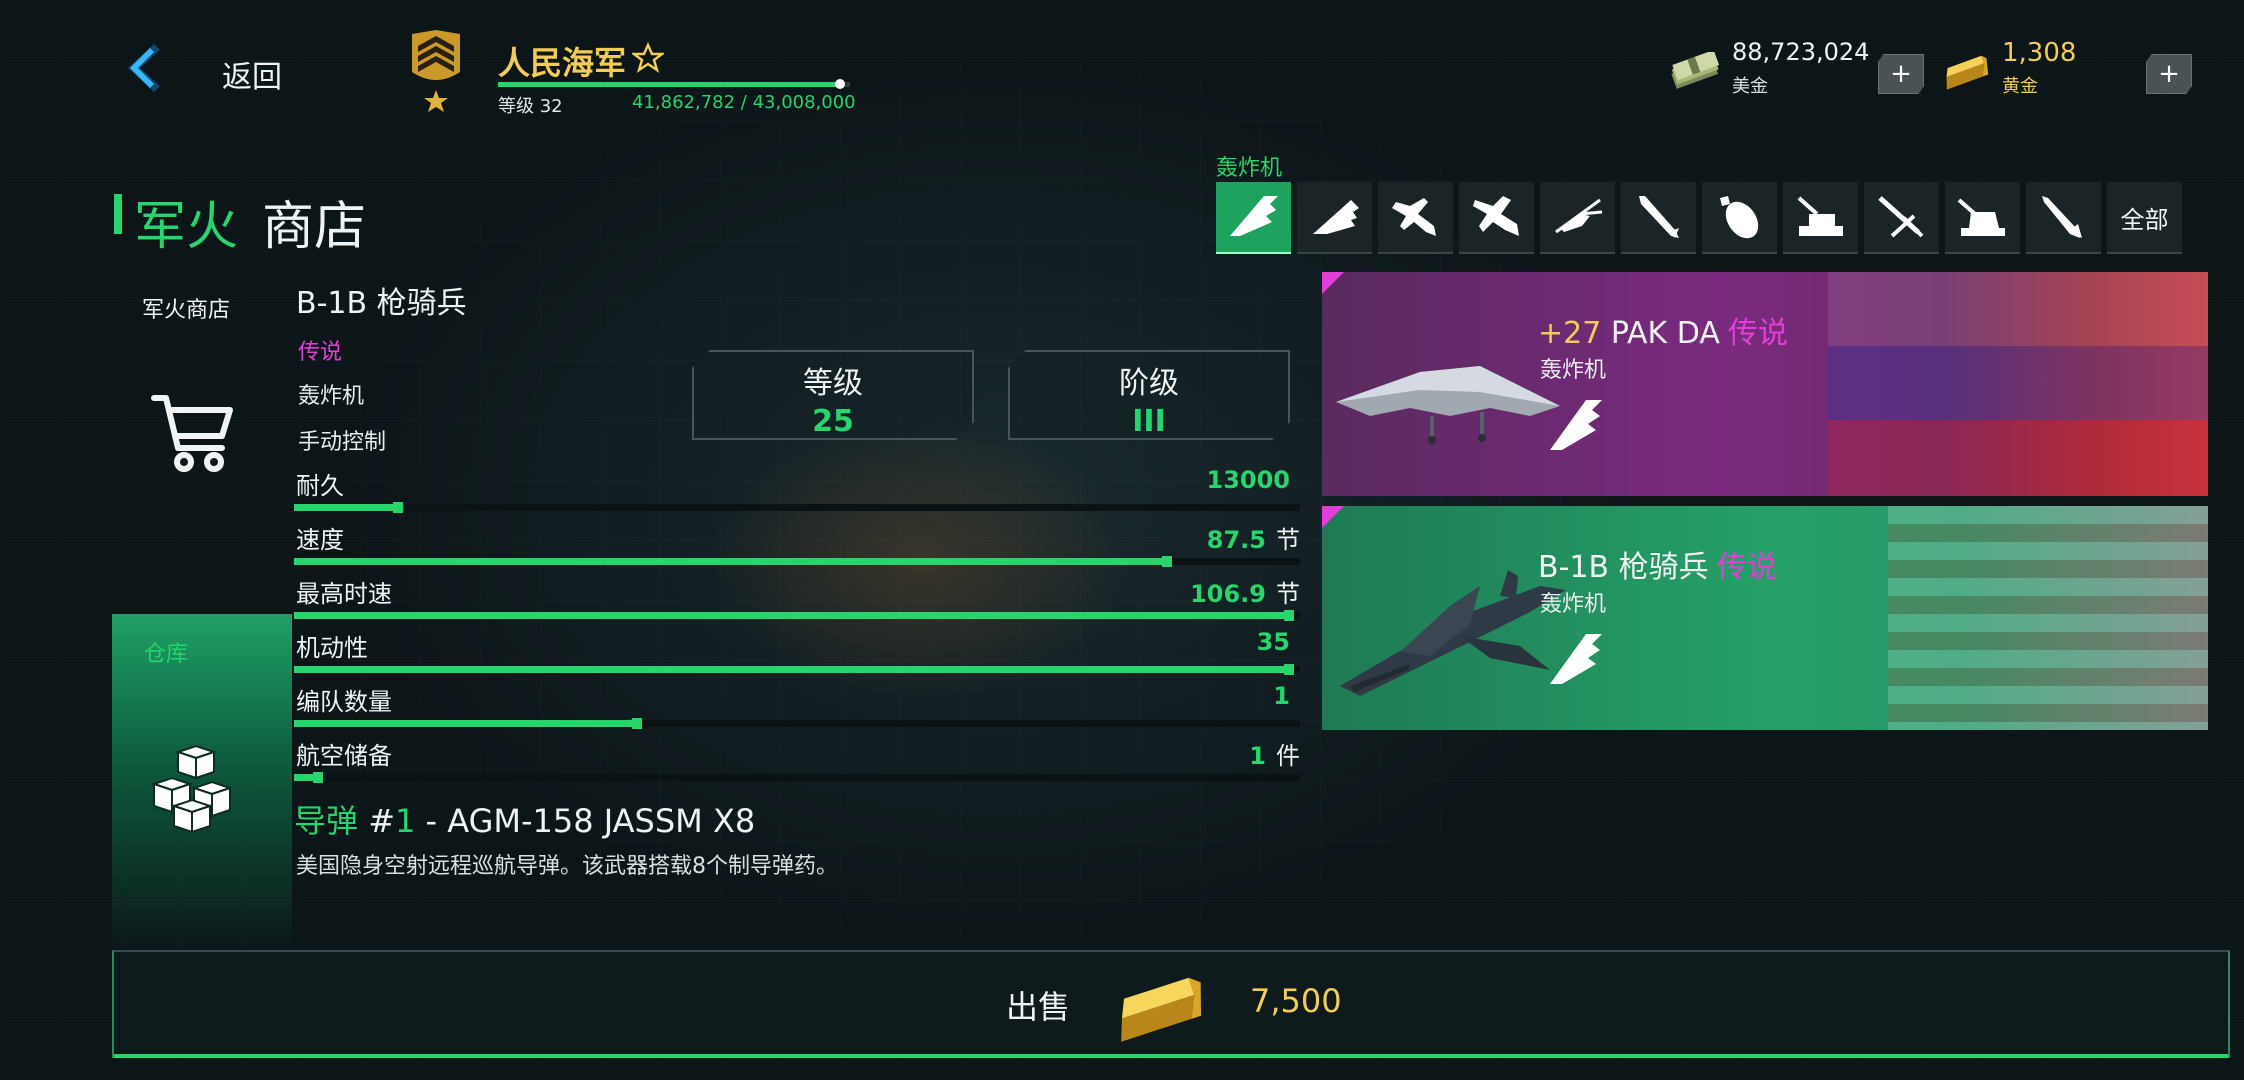 This screenshot has height=1080, width=2244. I want to click on tab-all: 全部, so click(2144, 218).